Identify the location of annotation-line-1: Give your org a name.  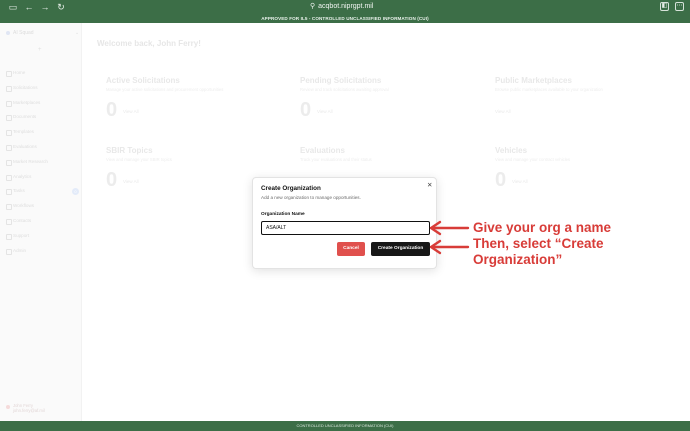
(542, 227).